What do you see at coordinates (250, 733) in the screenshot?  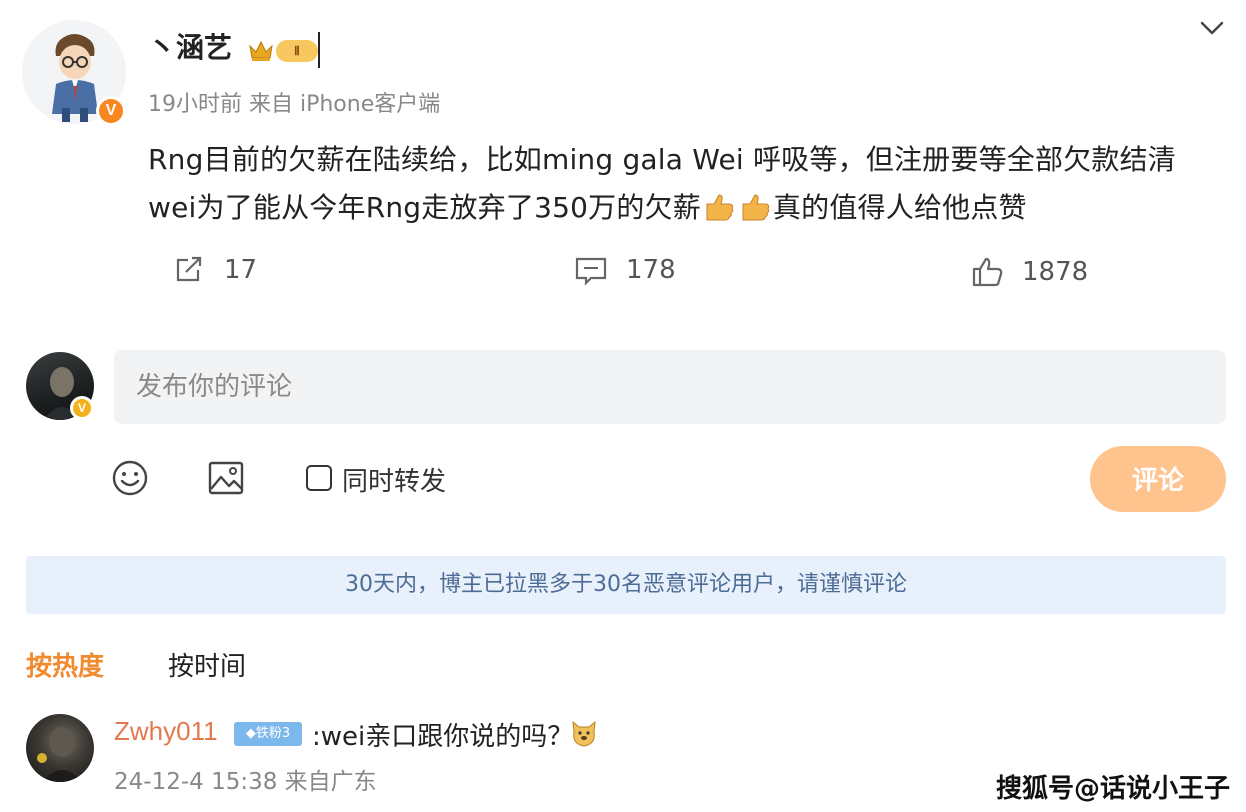 I see `diamond-icon: ◆` at bounding box center [250, 733].